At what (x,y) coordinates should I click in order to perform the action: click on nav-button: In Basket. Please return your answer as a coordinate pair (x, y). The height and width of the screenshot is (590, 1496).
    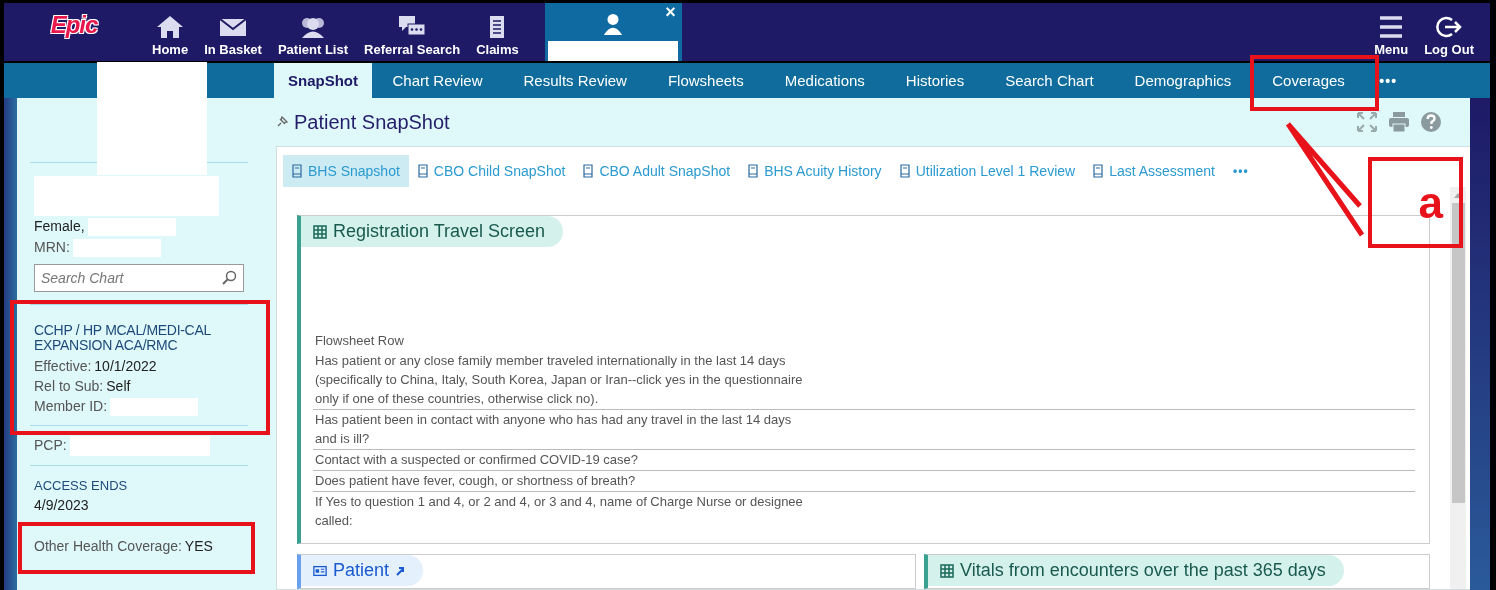
    Looking at the image, I should click on (233, 32).